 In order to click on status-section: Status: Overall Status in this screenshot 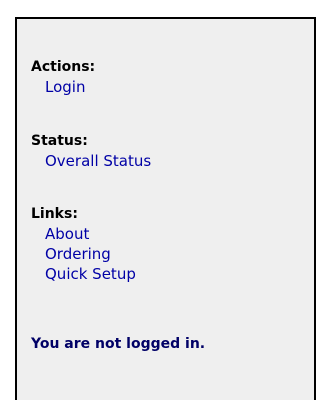, I will do `click(91, 151)`.